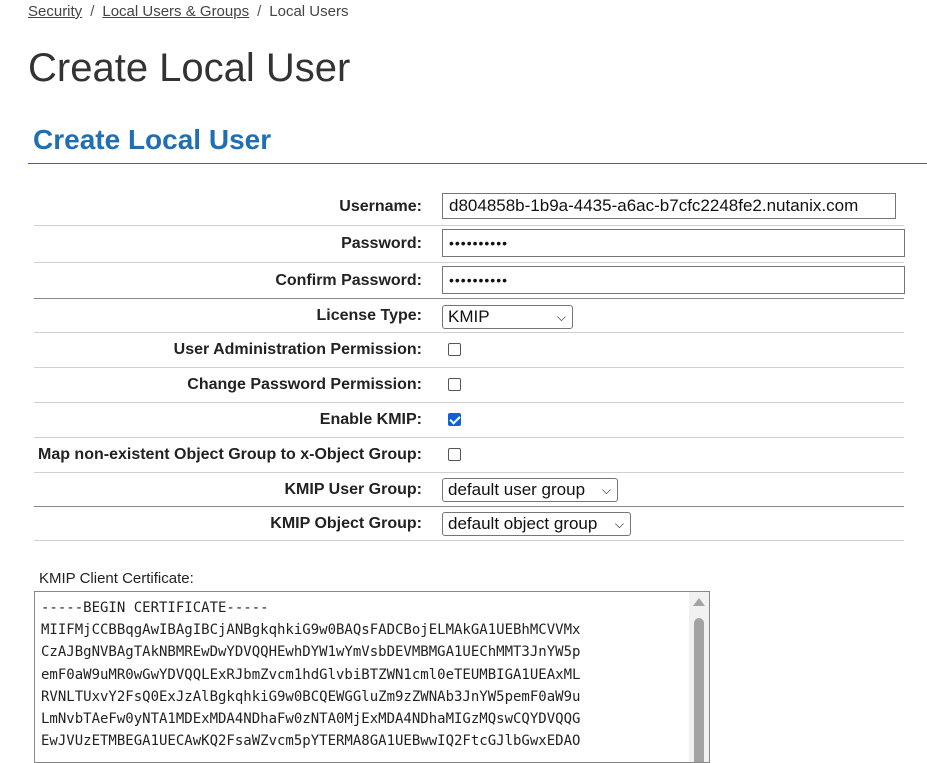  Describe the element at coordinates (454, 349) in the screenshot. I see `user-admin-permission-checkbox` at that location.